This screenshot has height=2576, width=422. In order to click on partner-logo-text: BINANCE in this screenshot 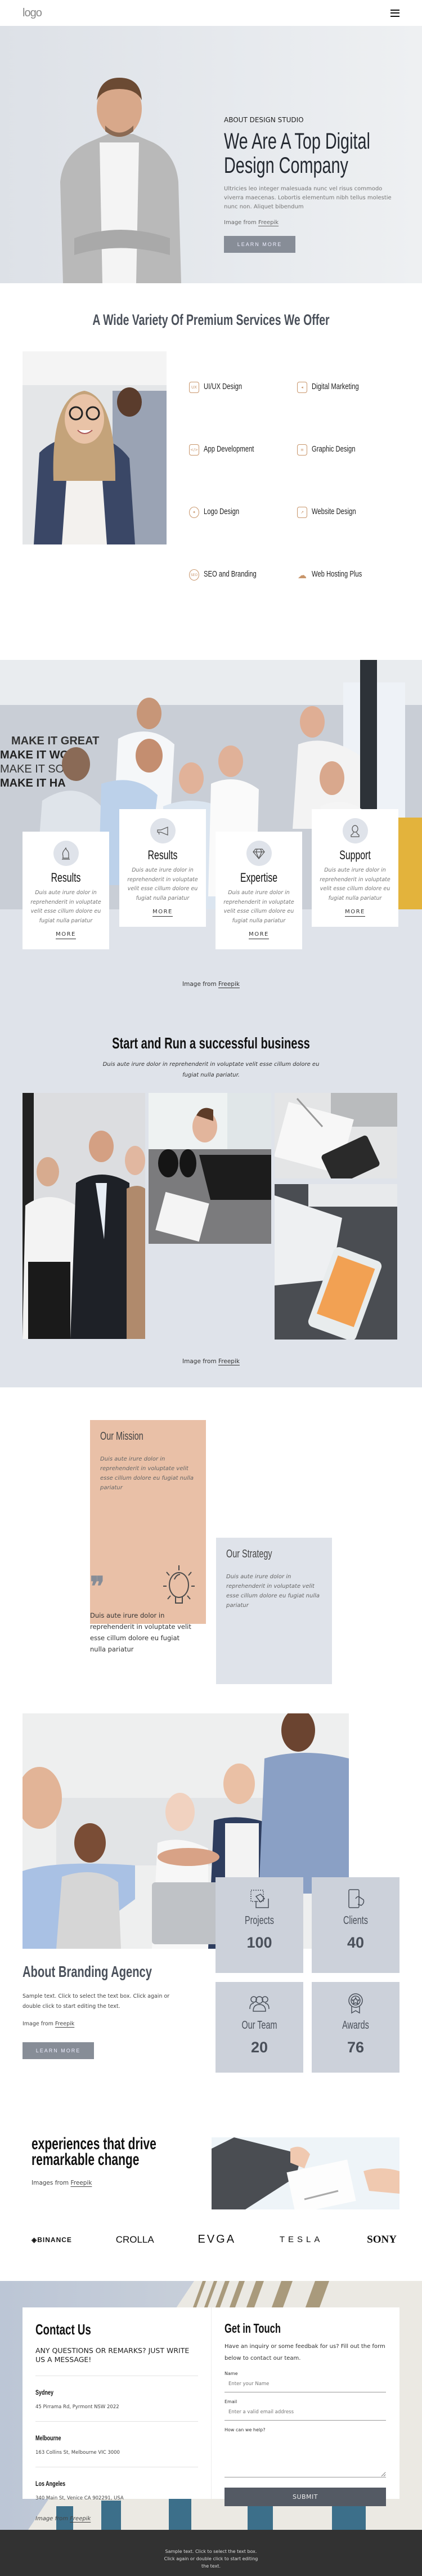, I will do `click(54, 2239)`.